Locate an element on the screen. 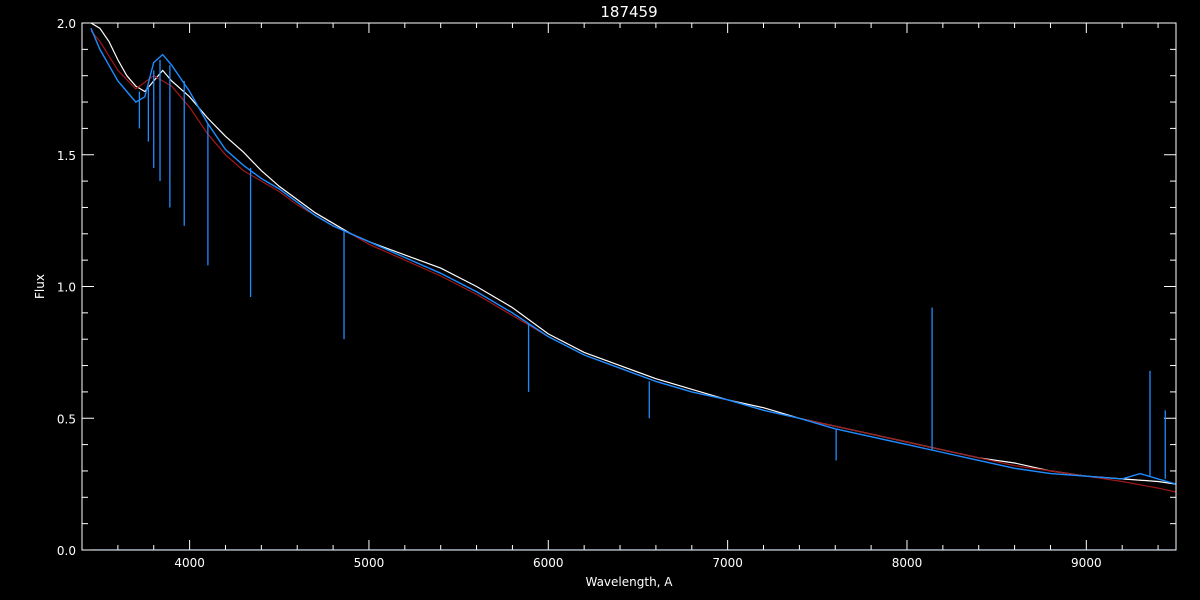  y-tick-label: 1.0 is located at coordinates (66, 288).